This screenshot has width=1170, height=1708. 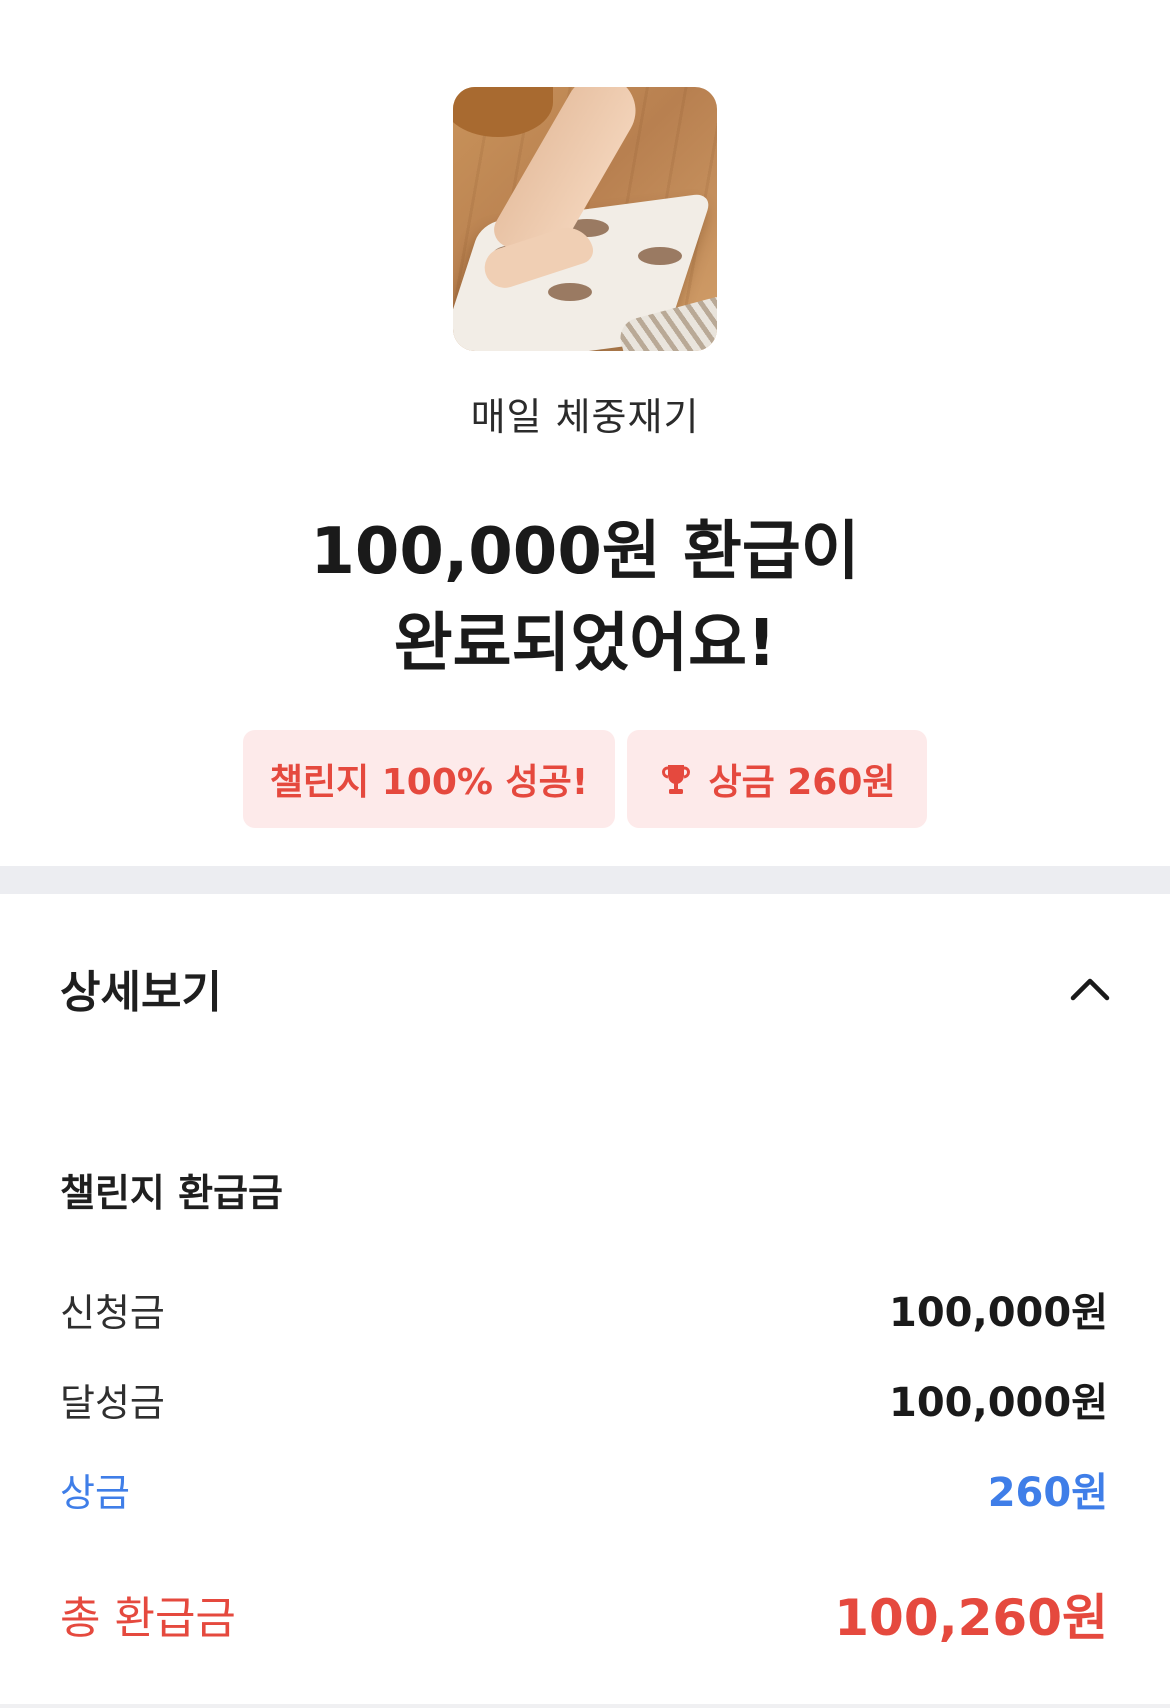 What do you see at coordinates (429, 782) in the screenshot?
I see `success-badge-label: 챌린지 100% 성공!` at bounding box center [429, 782].